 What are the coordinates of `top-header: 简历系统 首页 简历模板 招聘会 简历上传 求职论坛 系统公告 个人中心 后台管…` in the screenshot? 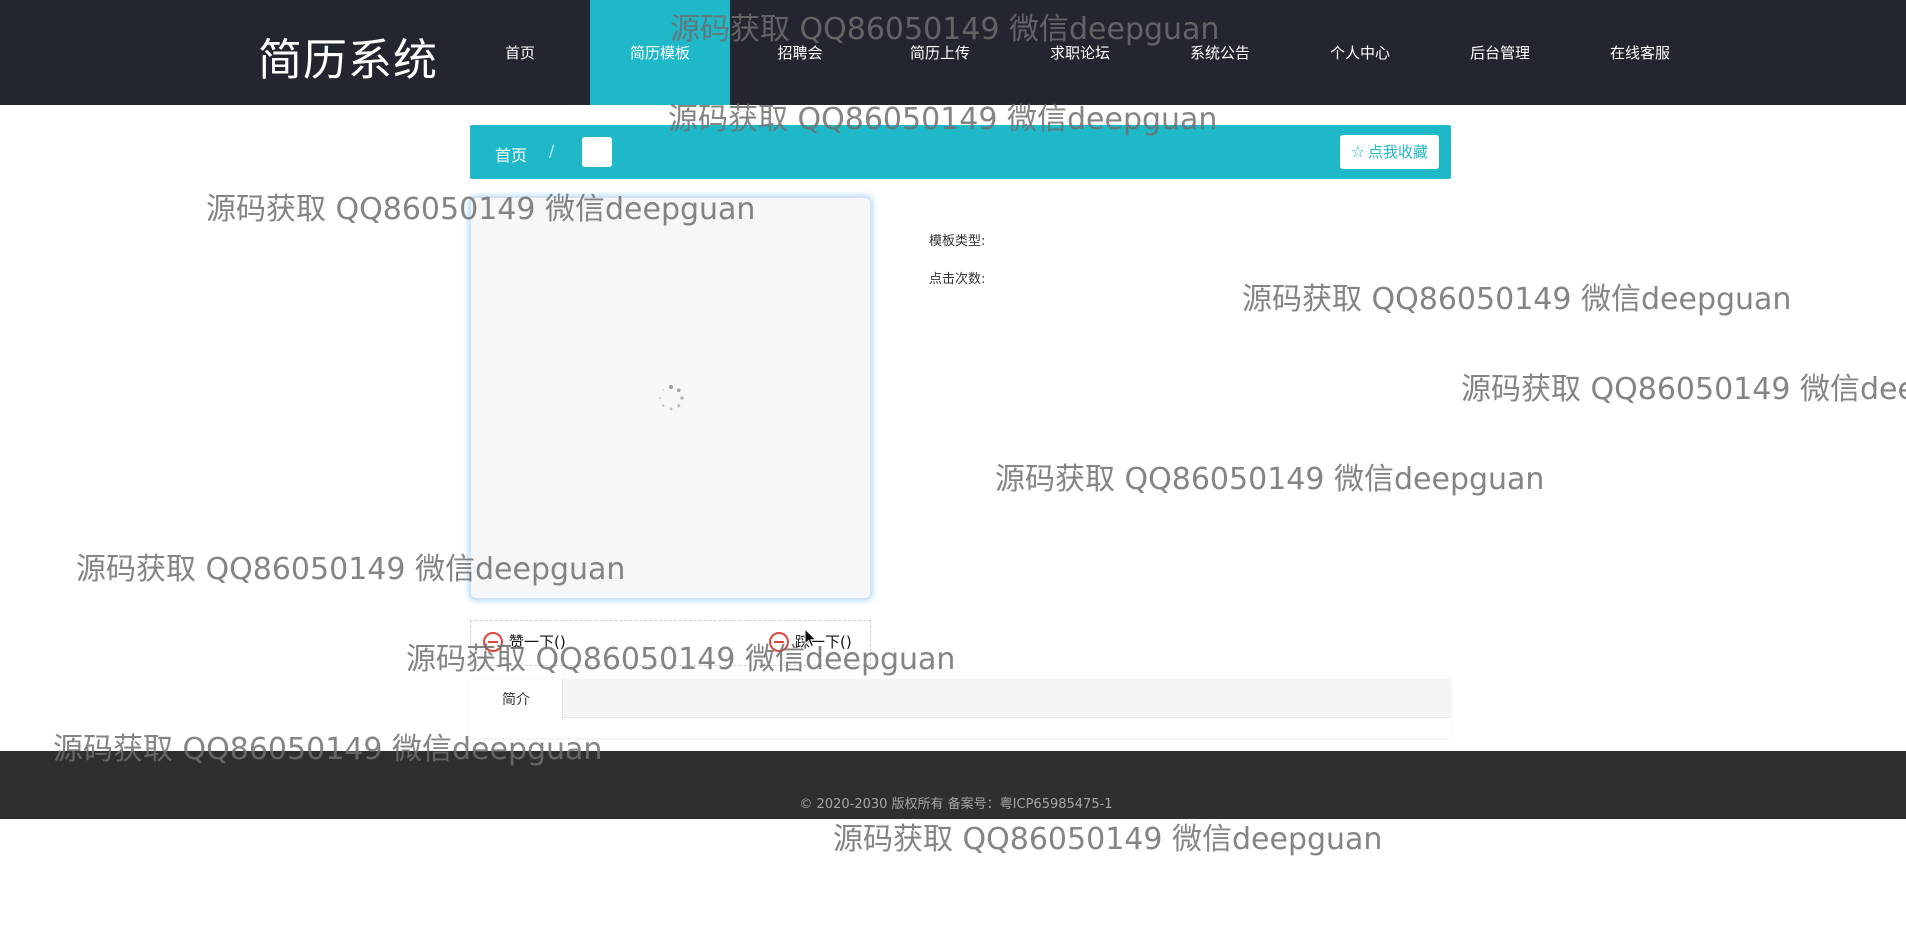 It's located at (953, 52).